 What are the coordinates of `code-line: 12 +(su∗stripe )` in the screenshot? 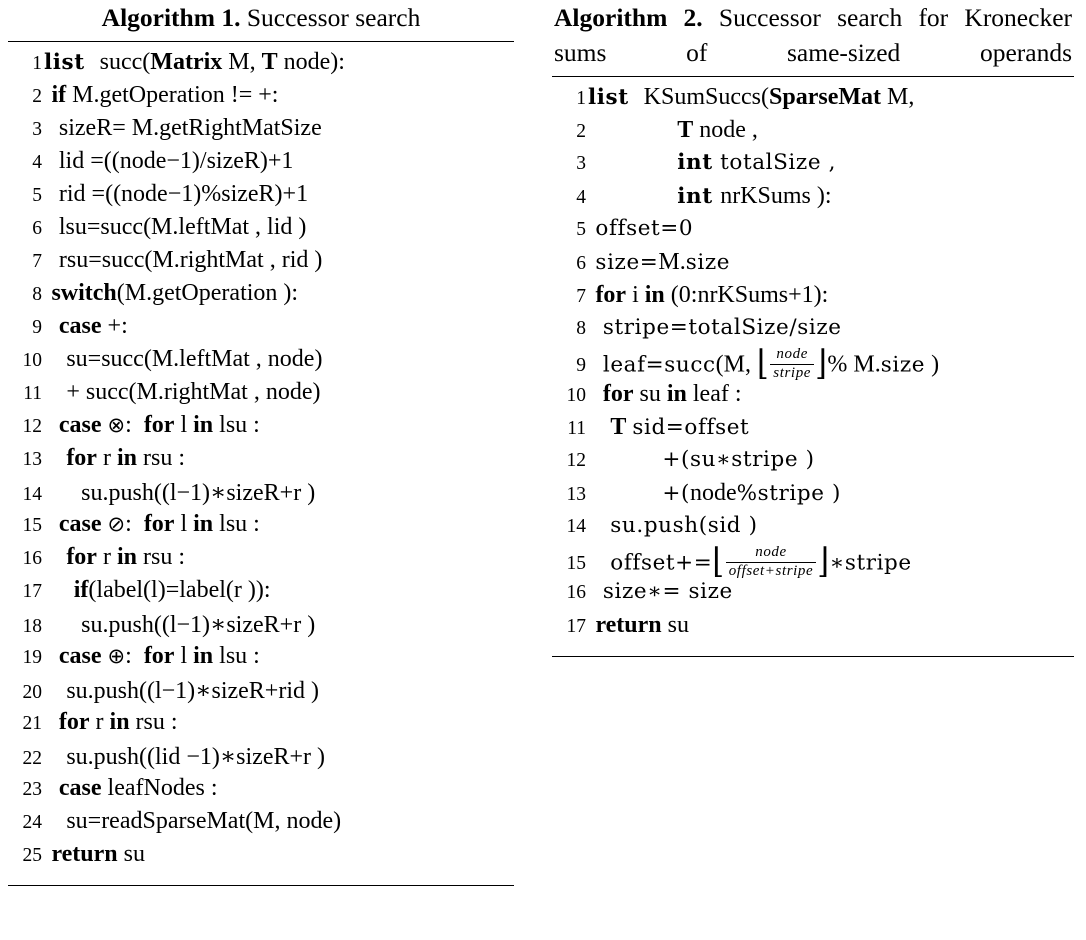 It's located at (813, 463).